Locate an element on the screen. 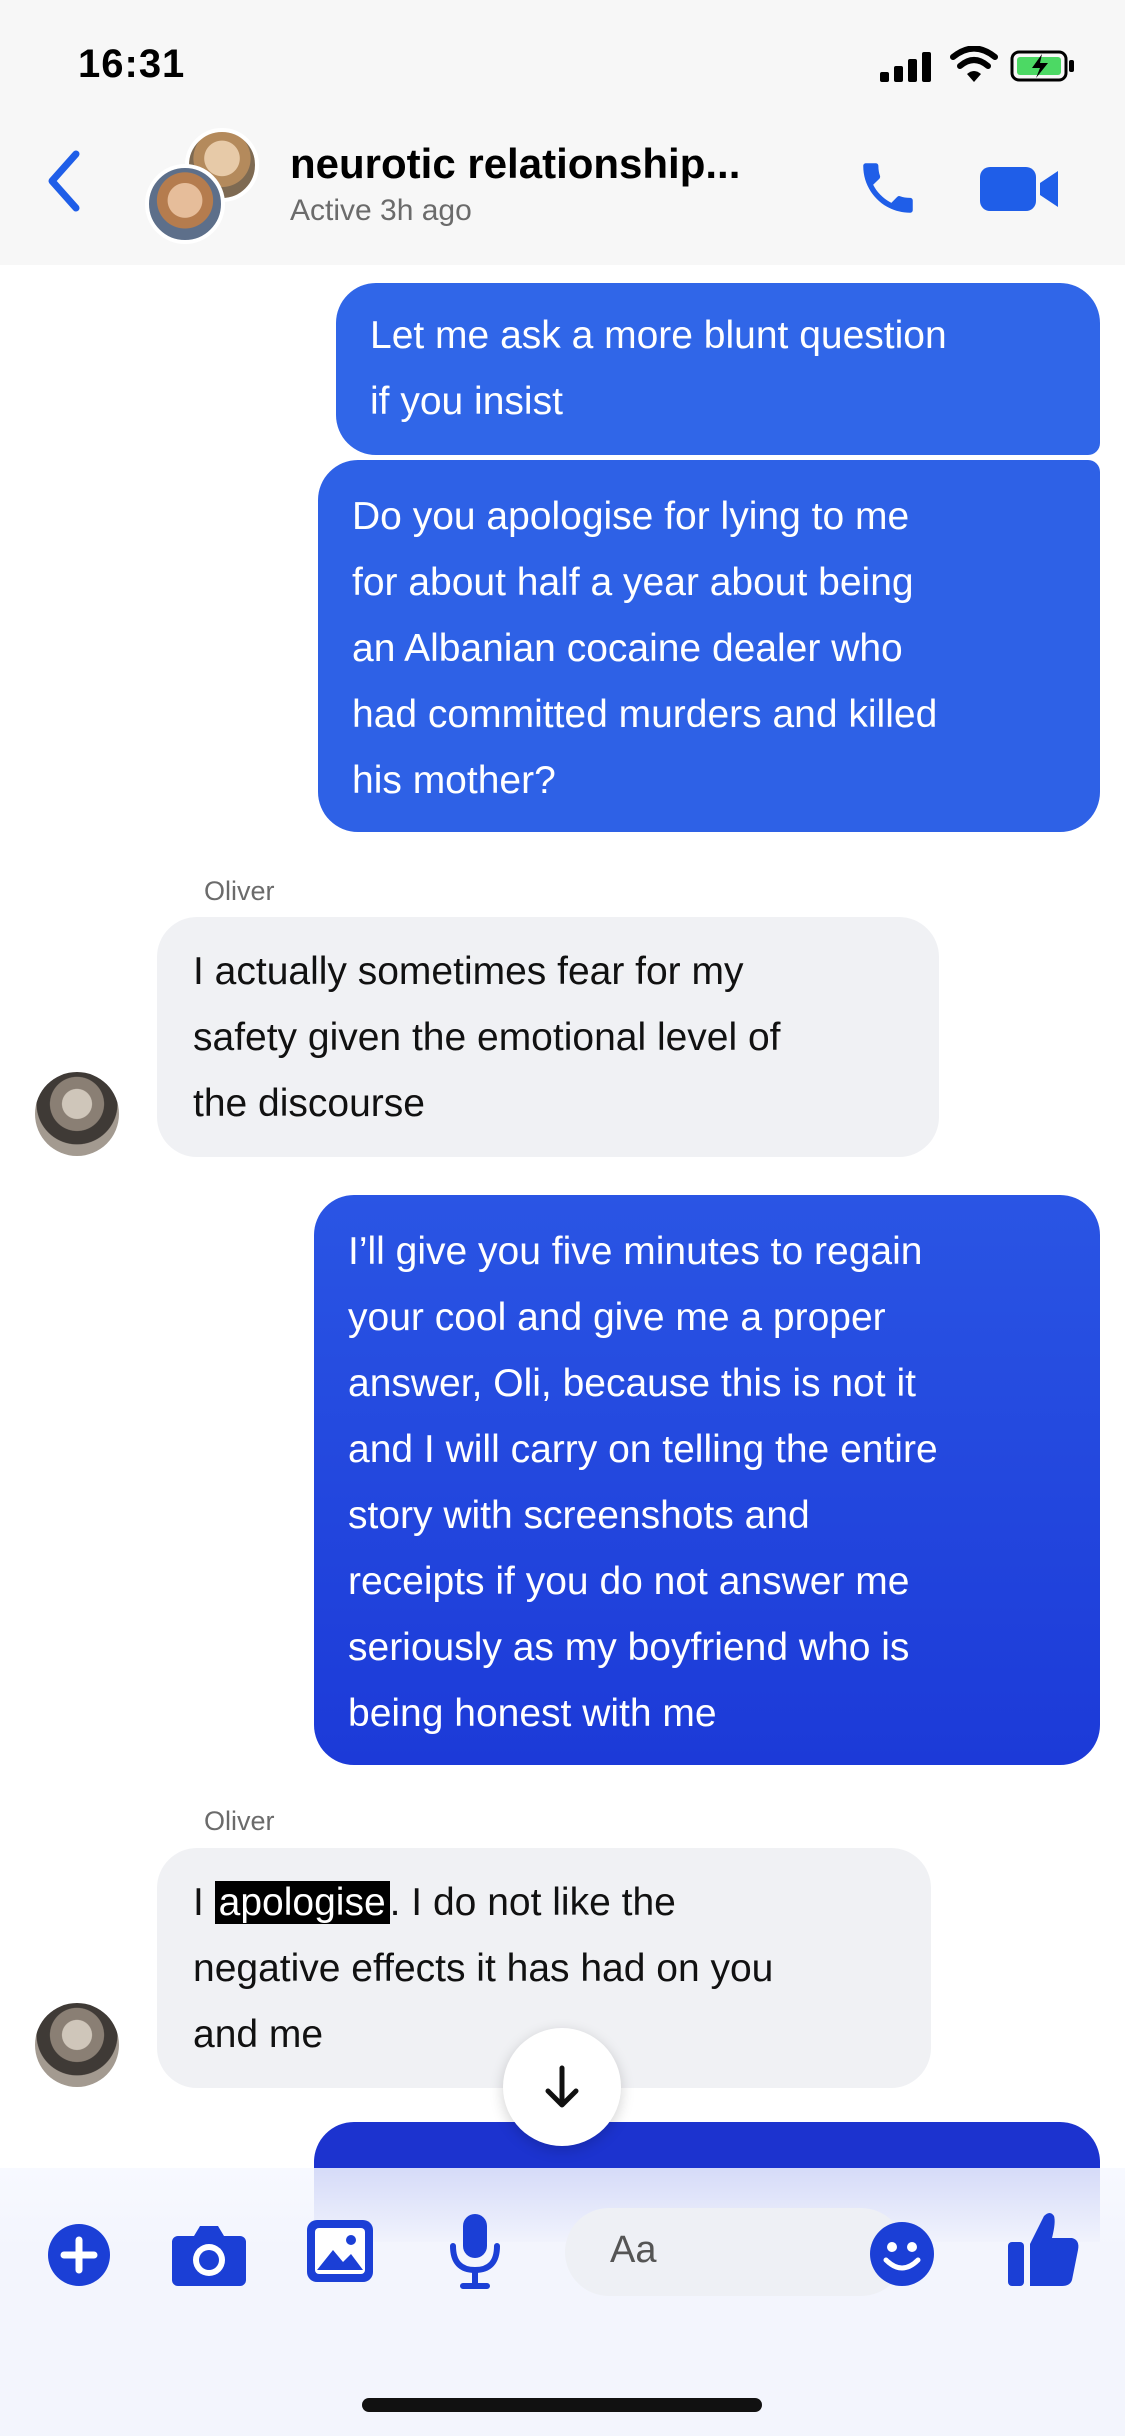  camera-icon is located at coordinates (209, 2254).